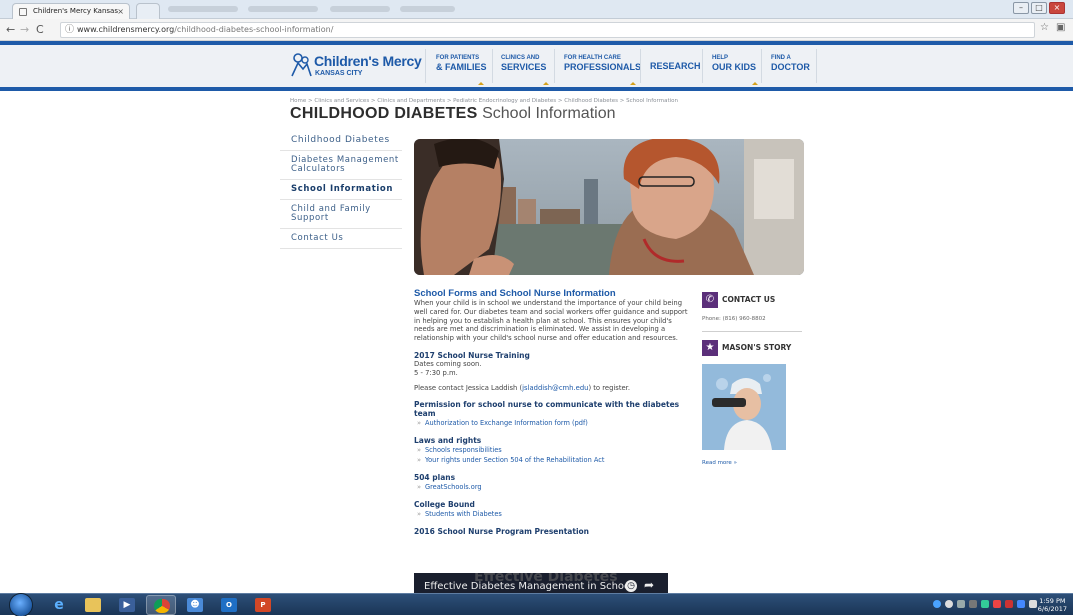 The height and width of the screenshot is (616, 1073). I want to click on taskbar-ie: e, so click(59, 605).